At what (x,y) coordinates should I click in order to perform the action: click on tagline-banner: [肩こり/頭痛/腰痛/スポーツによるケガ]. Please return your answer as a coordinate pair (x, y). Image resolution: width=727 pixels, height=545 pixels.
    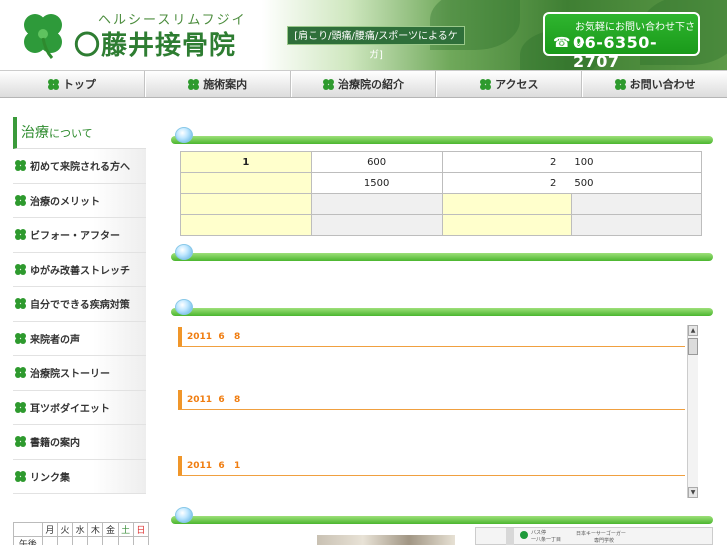
    Looking at the image, I should click on (376, 43).